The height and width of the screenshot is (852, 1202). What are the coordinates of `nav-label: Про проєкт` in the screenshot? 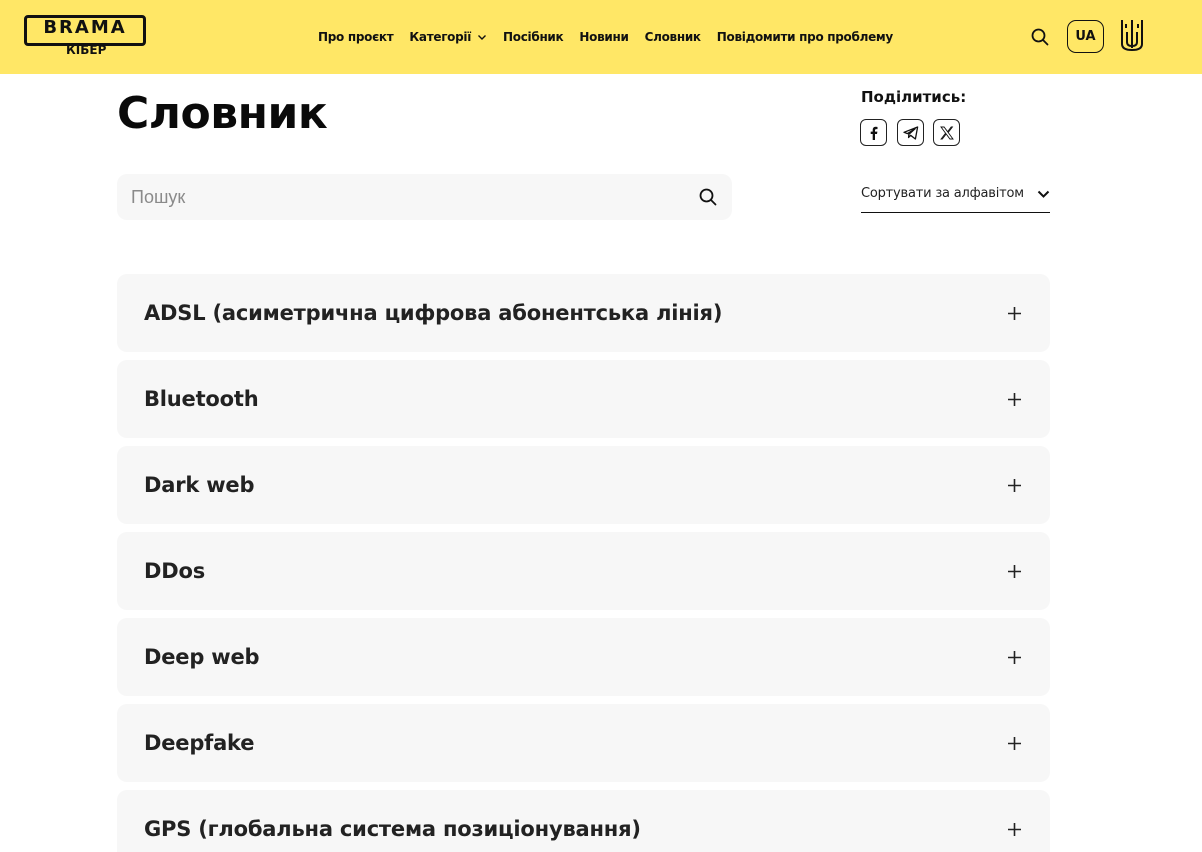 It's located at (356, 37).